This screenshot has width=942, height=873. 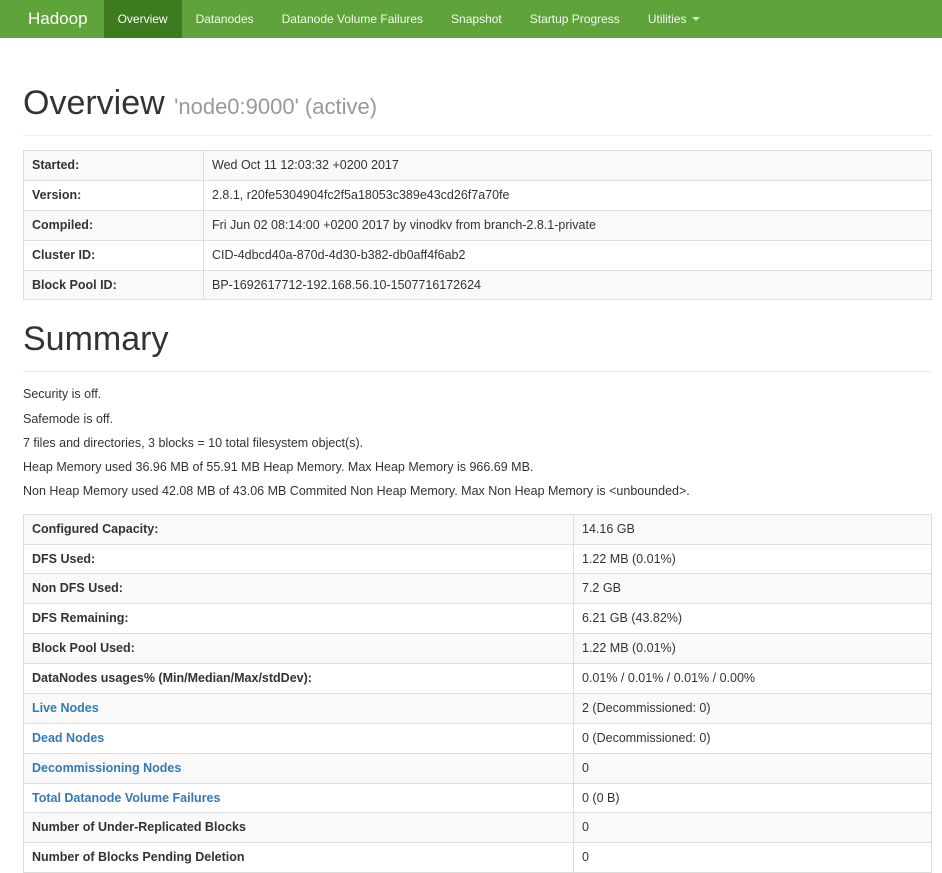 I want to click on row-label: Decommissioning Nodes, so click(x=298, y=768).